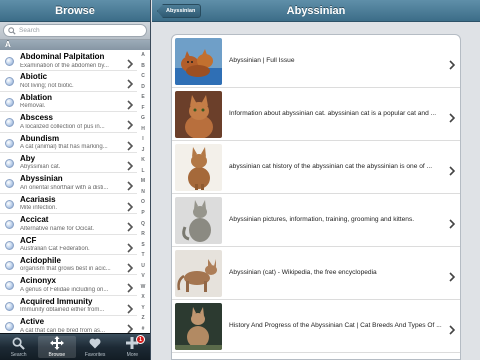 The image size is (480, 360). I want to click on index-letter: D, so click(143, 87).